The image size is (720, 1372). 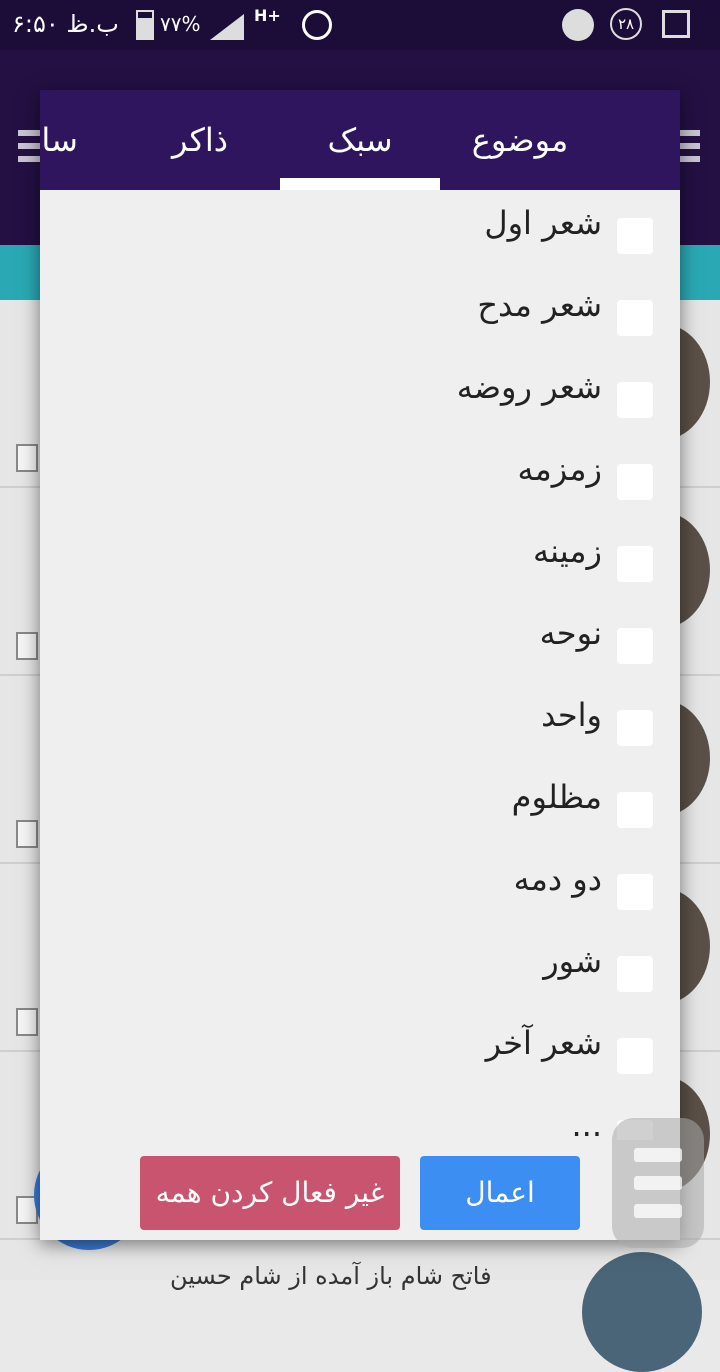 I want to click on battery-percent: ۷۷%, so click(x=180, y=24).